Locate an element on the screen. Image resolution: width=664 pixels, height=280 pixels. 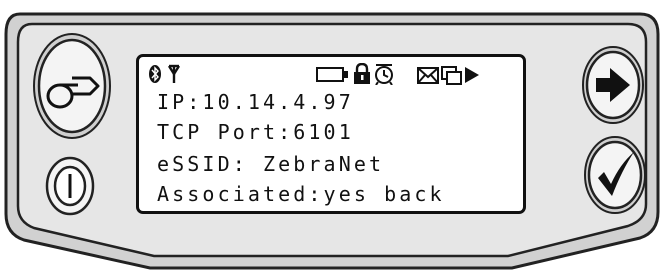
feed-button is located at coordinates (72, 86).